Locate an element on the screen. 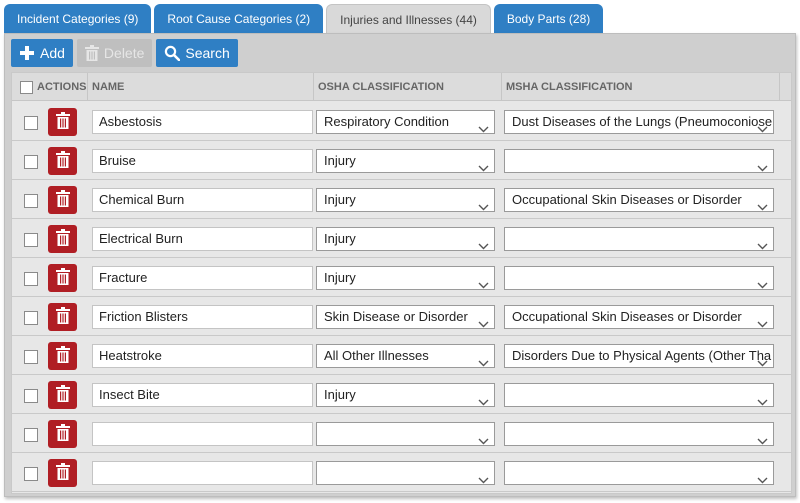 The width and height of the screenshot is (800, 503). search-button: Search is located at coordinates (197, 53).